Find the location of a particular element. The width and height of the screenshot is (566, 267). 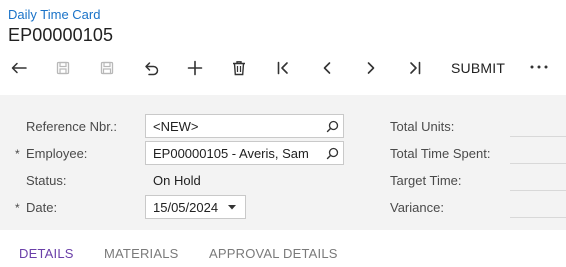

tab-approval-details: APPROVAL DETAILS is located at coordinates (273, 253).